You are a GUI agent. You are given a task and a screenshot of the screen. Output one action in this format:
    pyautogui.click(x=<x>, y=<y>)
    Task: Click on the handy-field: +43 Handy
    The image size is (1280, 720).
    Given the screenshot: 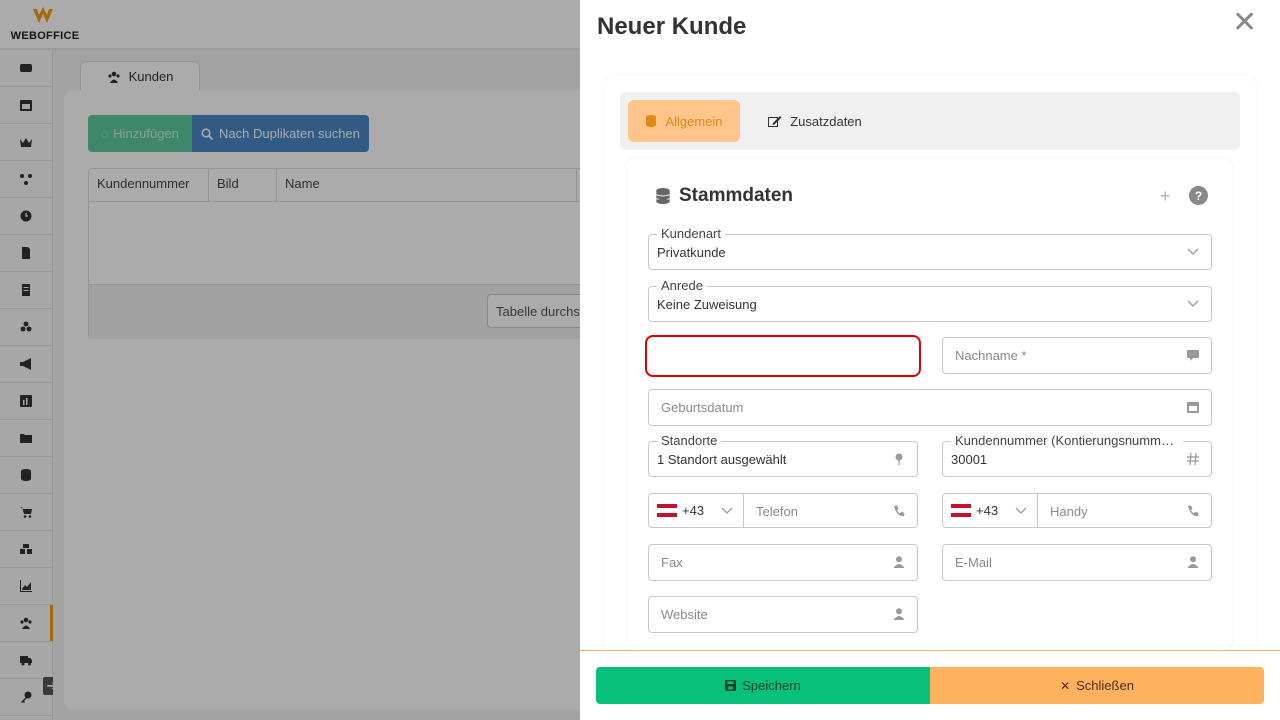 What is the action you would take?
    pyautogui.click(x=1077, y=510)
    